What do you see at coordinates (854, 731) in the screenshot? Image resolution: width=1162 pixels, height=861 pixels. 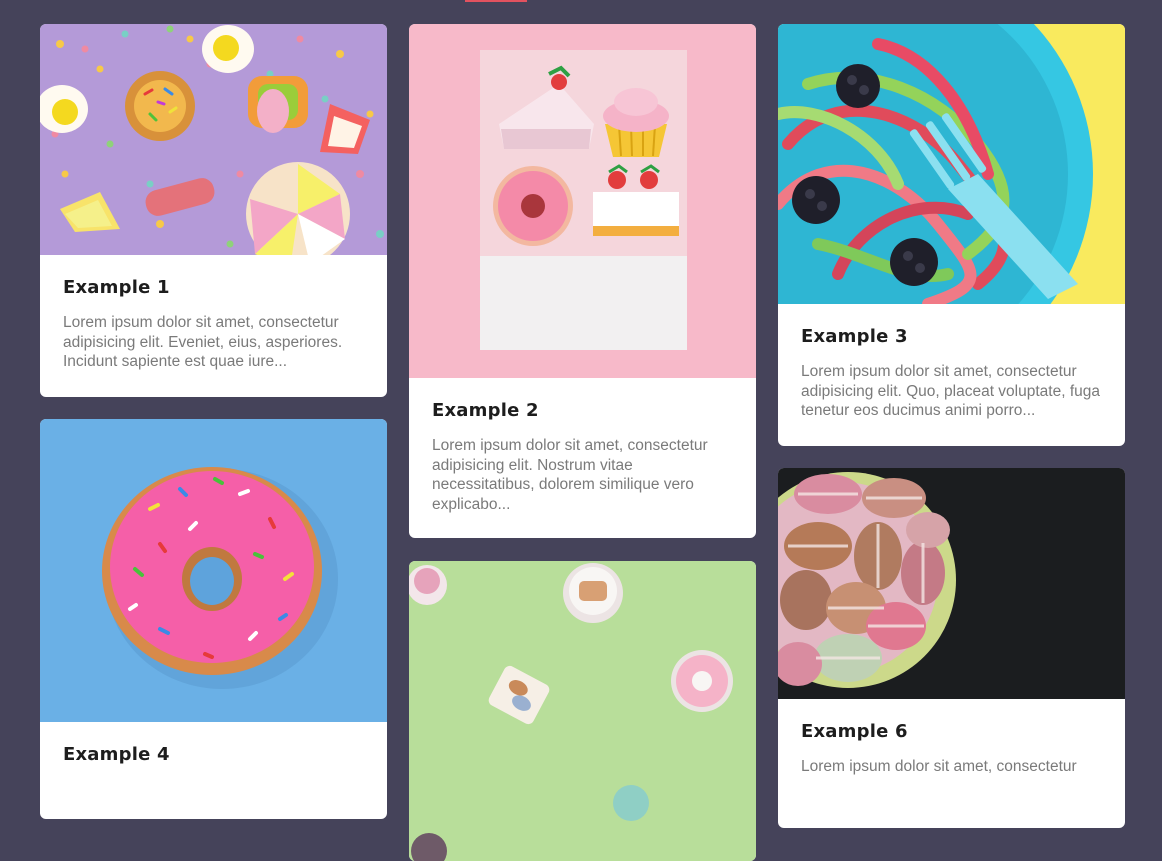 I see `card-title: Example 6` at bounding box center [854, 731].